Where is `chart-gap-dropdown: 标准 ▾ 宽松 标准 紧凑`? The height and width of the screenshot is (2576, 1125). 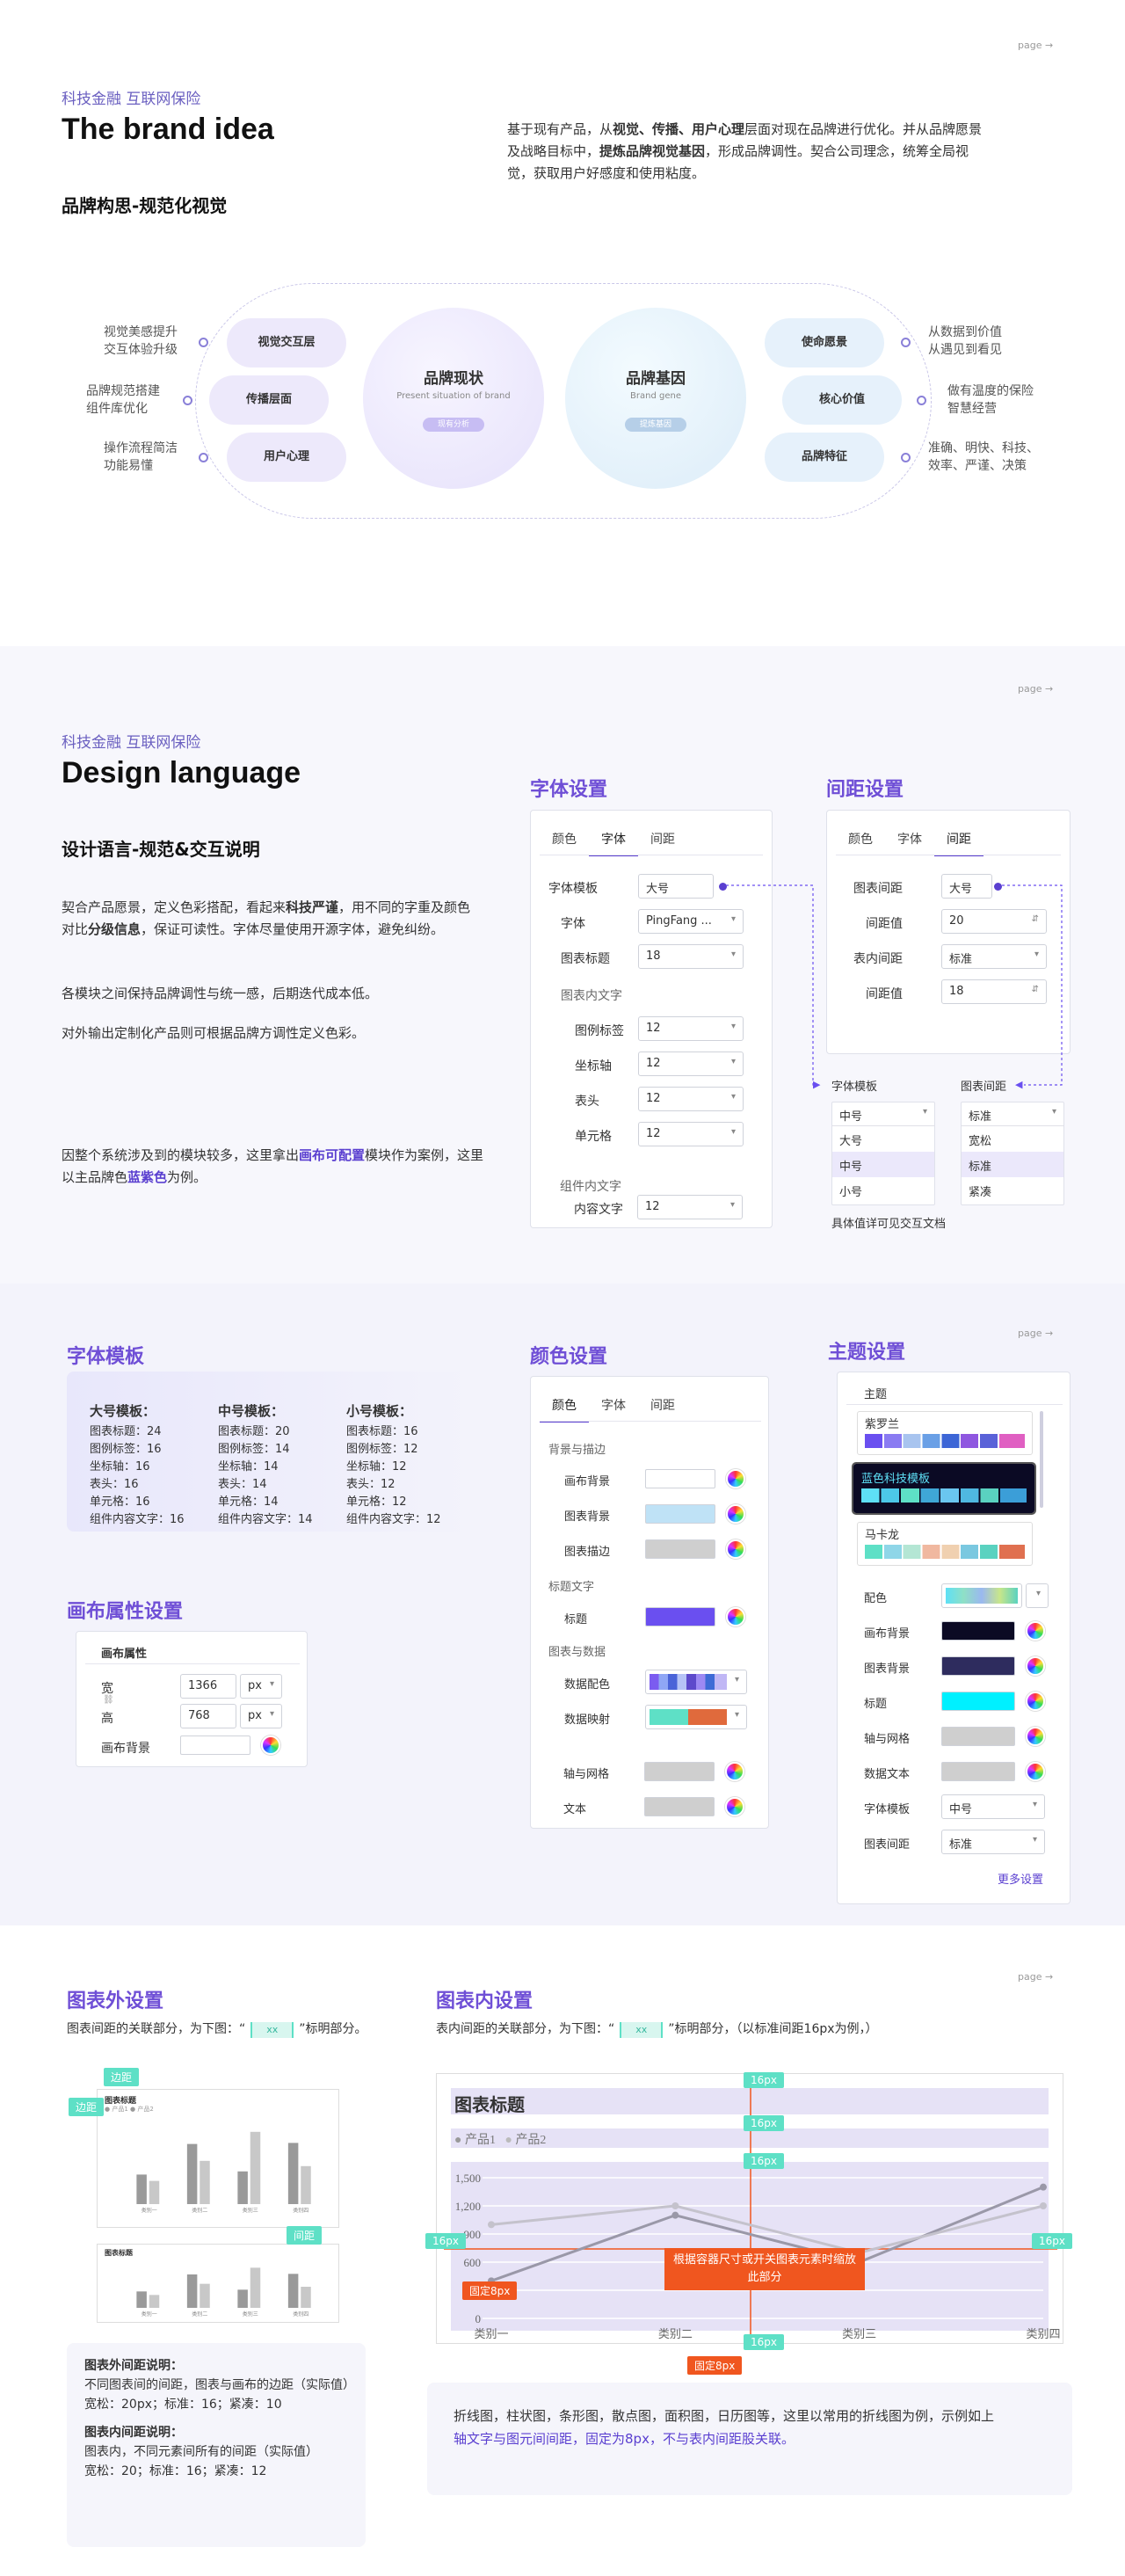 chart-gap-dropdown: 标准 ▾ 宽松 标准 紧凑 is located at coordinates (1012, 1153).